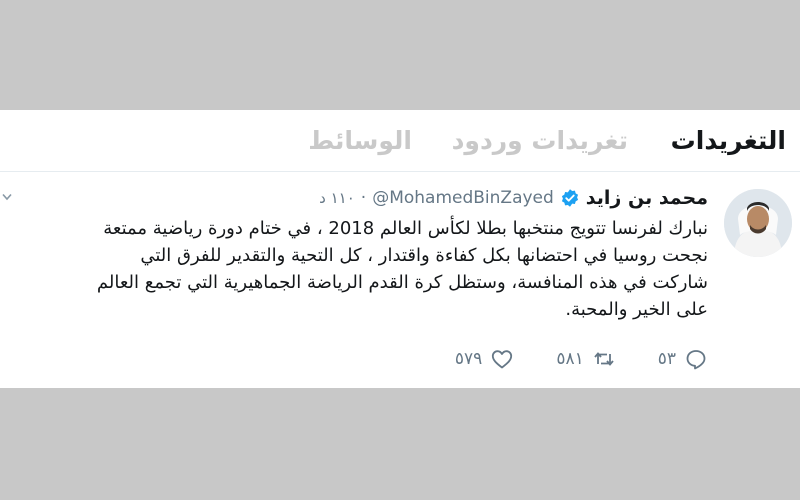 The height and width of the screenshot is (500, 800). I want to click on retweet-button: ٥٨١, so click(585, 359).